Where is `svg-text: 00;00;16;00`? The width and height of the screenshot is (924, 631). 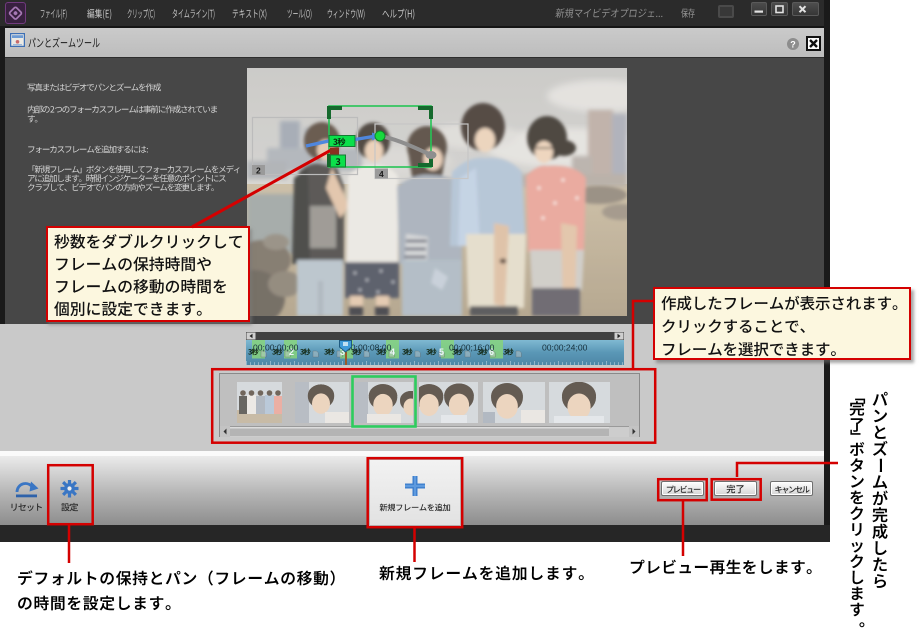
svg-text: 00;00;16;00 is located at coordinates (472, 348).